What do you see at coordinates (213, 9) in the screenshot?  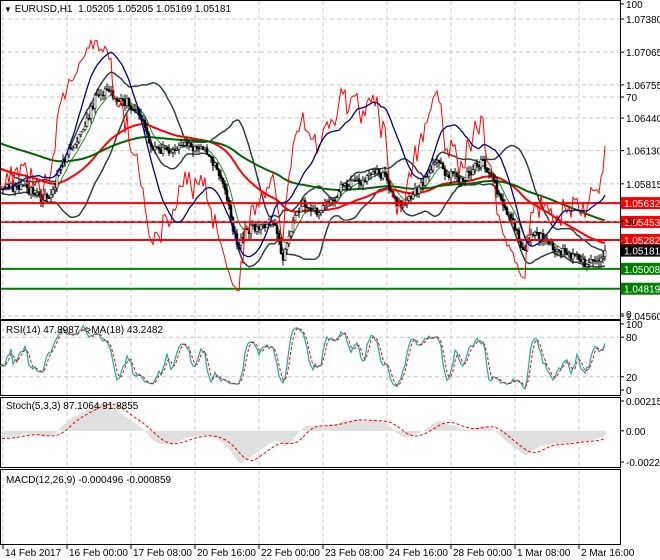 I see `close-value: 1.05181` at bounding box center [213, 9].